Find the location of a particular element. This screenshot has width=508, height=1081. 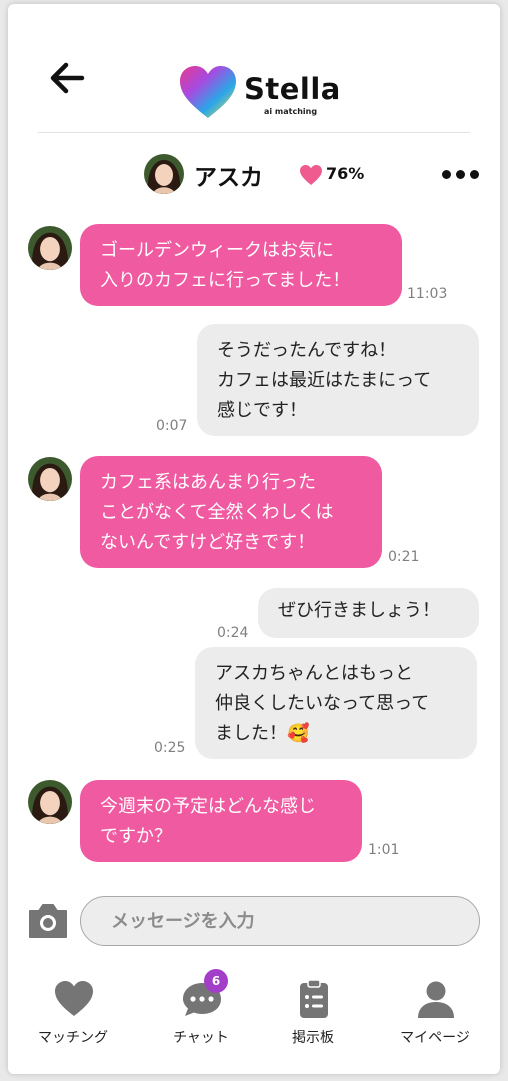

more-options-button is located at coordinates (461, 174).